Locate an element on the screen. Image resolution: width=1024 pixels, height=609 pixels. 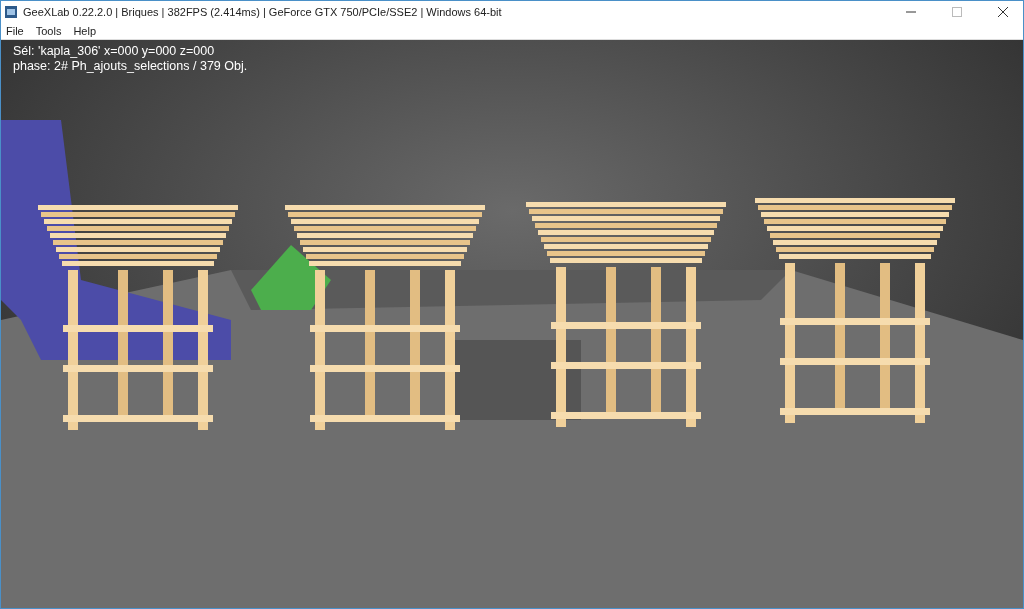
maximize-icon is located at coordinates (957, 11).